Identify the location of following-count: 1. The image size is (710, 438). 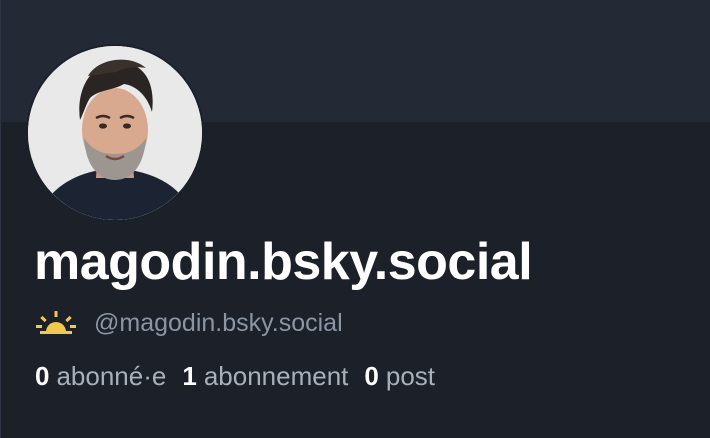
(189, 376).